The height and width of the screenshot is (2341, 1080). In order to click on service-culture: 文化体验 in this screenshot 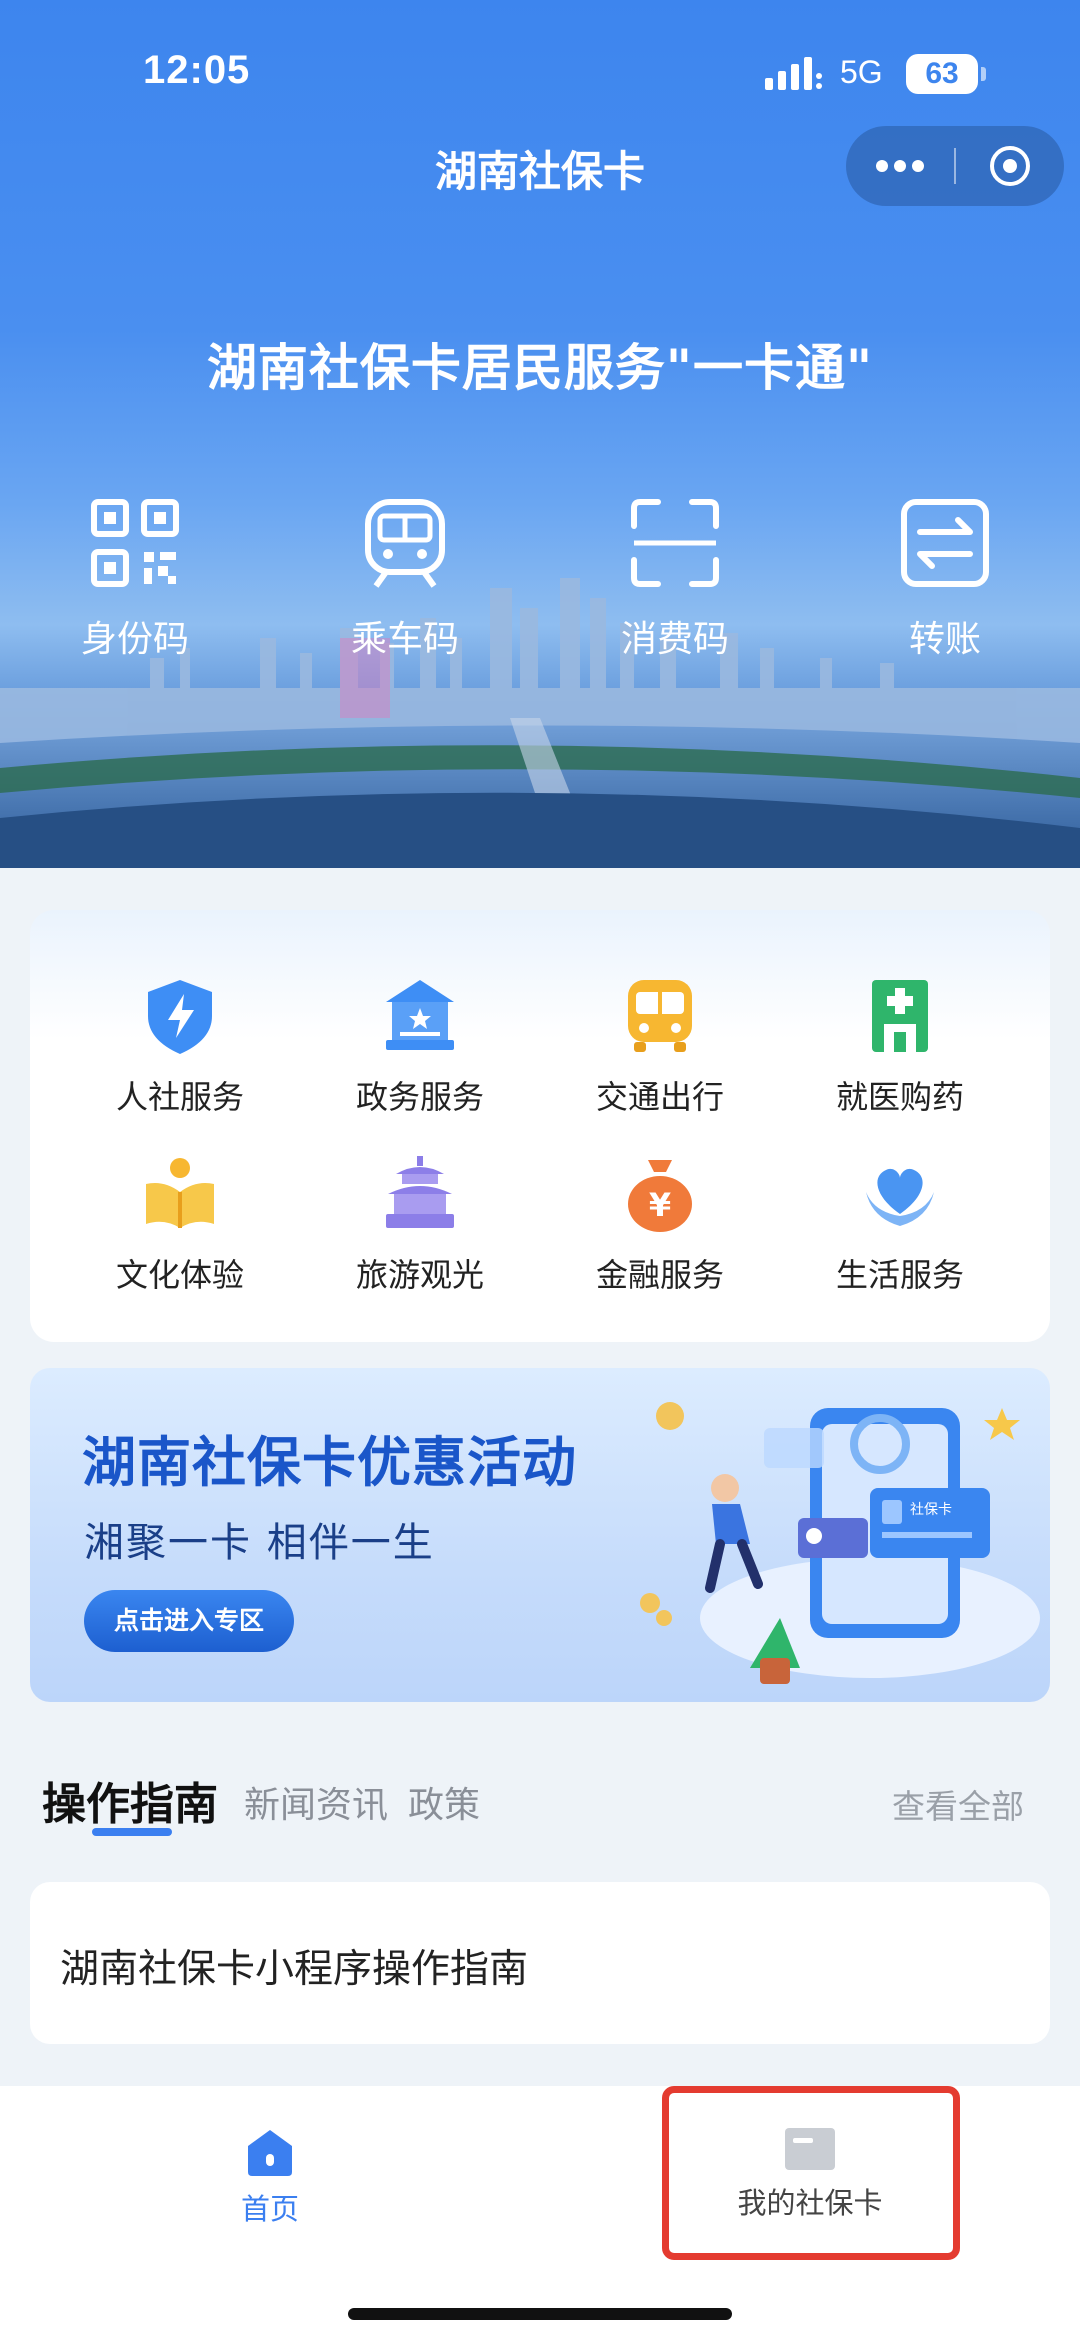, I will do `click(180, 1225)`.